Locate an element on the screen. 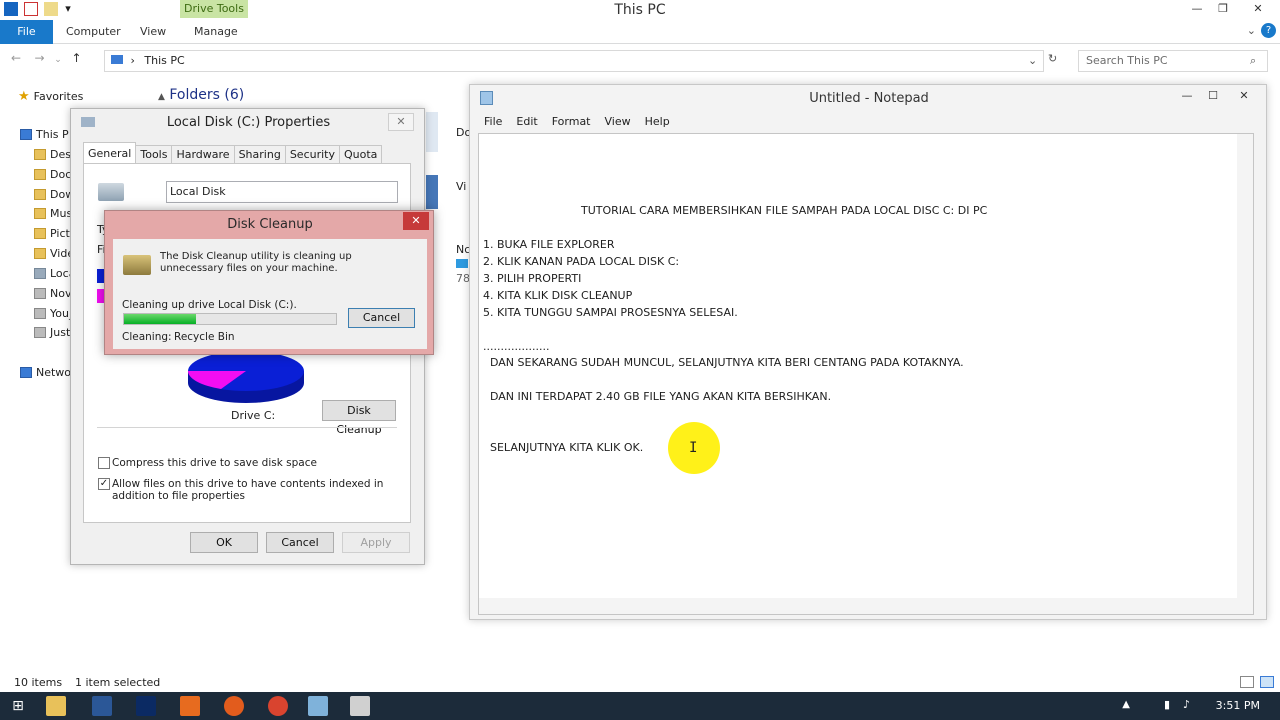 The width and height of the screenshot is (1280, 720). nav-music: Mus is located at coordinates (53, 213).